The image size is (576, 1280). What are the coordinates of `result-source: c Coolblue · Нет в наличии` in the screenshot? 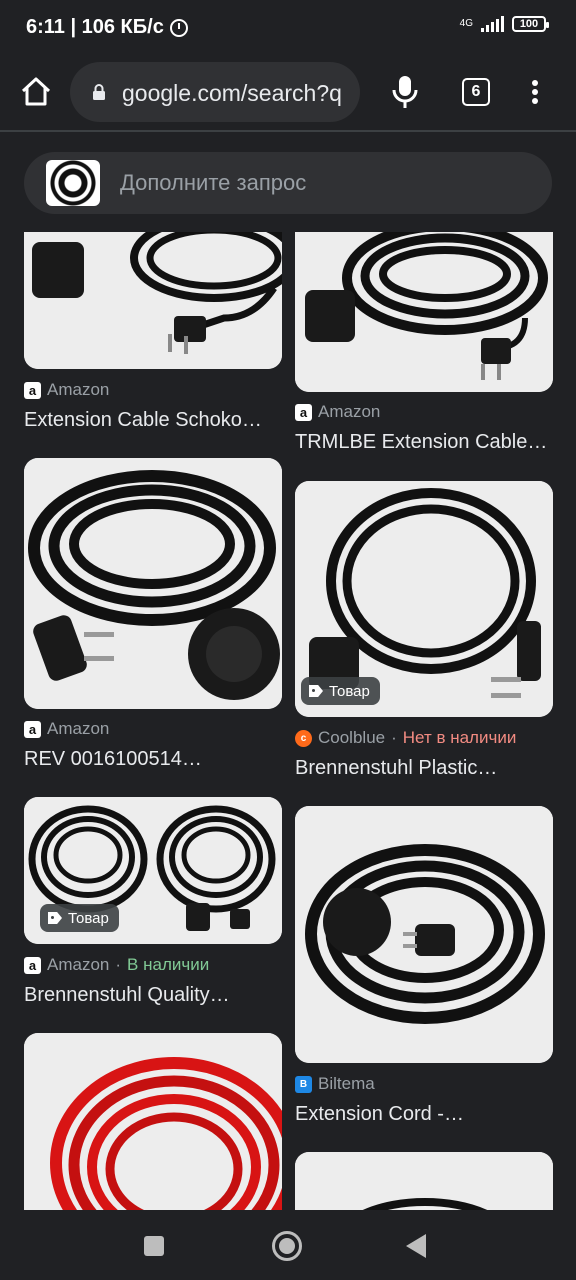 It's located at (405, 738).